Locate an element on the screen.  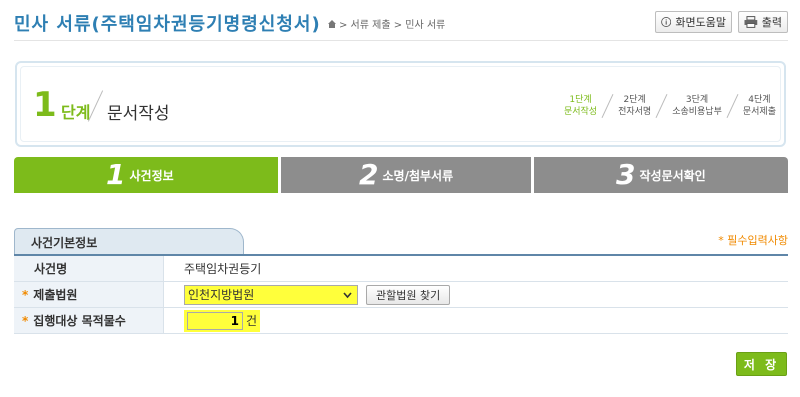
info-icon is located at coordinates (666, 22).